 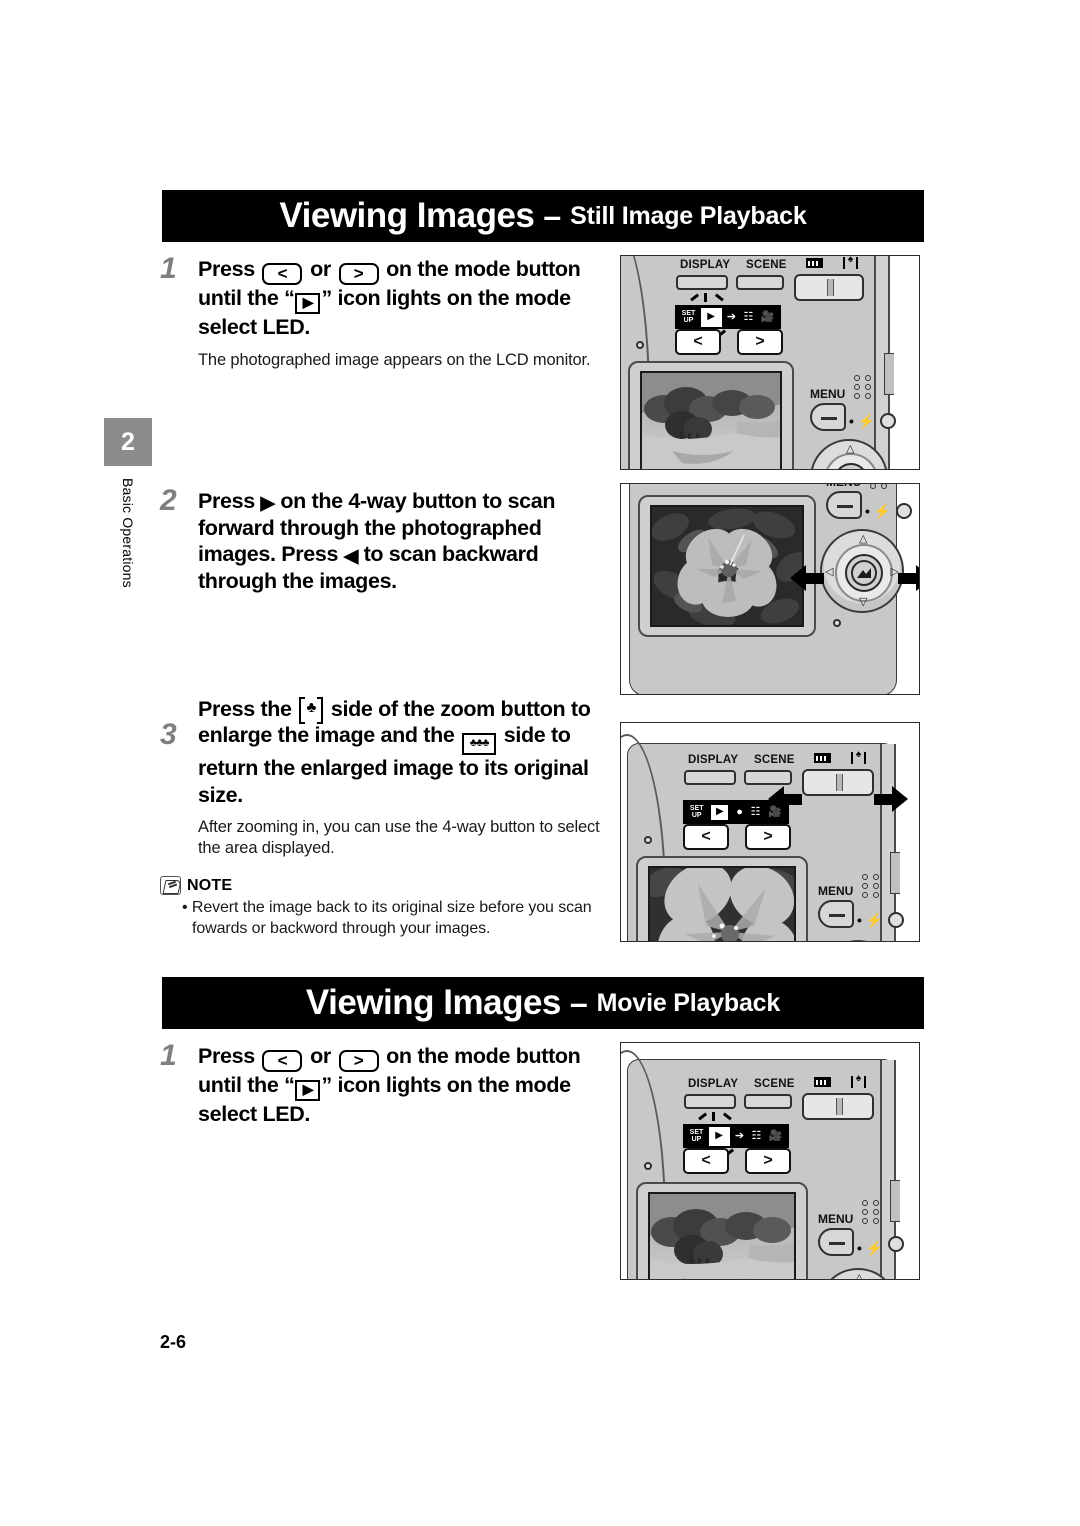 What do you see at coordinates (173, 1342) in the screenshot?
I see `page-number: 2-6` at bounding box center [173, 1342].